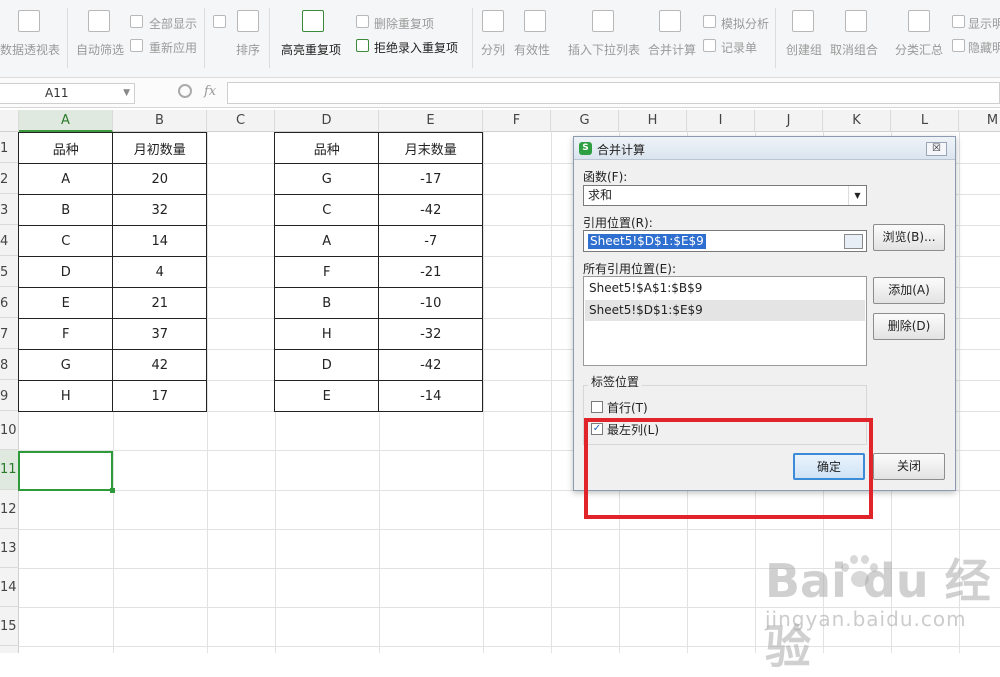 This screenshot has width=1000, height=677. I want to click on row-header-4: 4, so click(9, 240).